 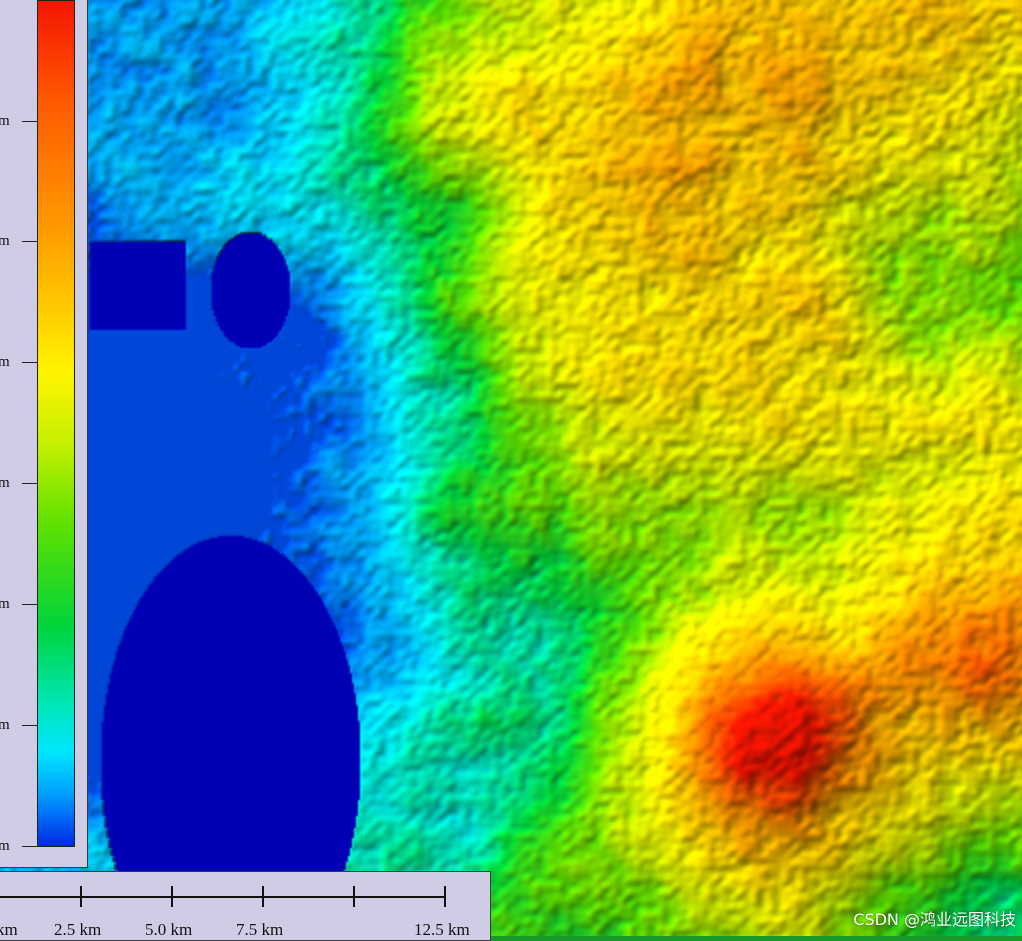 I want to click on scale-label: km, so click(x=9, y=929).